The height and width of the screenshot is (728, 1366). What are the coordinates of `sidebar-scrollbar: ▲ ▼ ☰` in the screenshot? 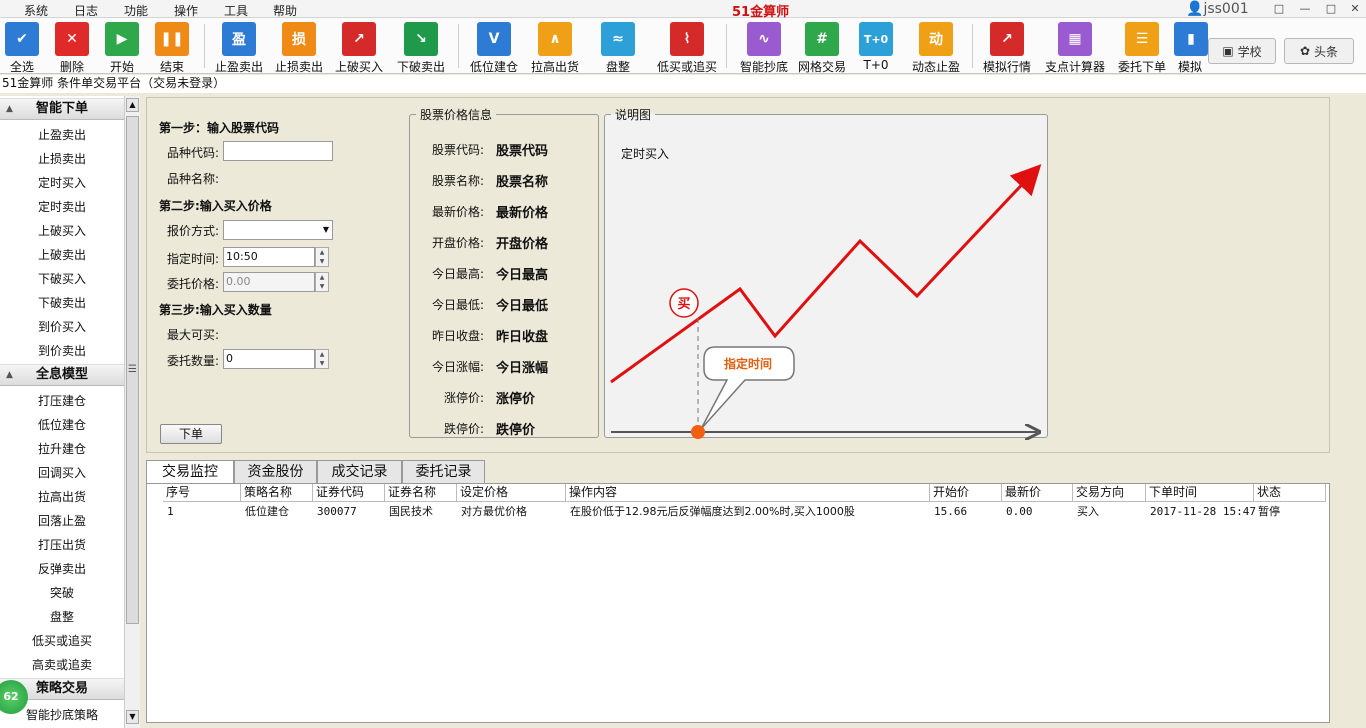 It's located at (132, 412).